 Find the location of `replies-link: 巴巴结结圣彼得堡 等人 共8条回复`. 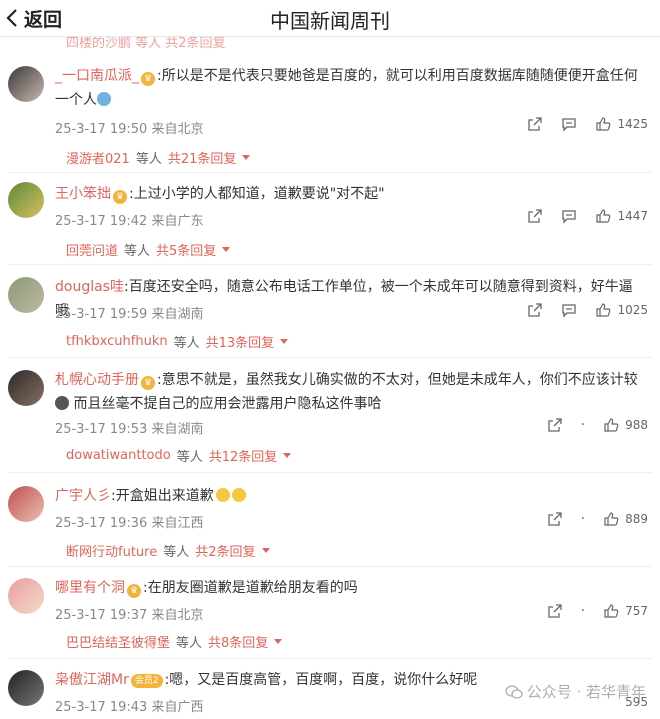

replies-link: 巴巴结结圣彼得堡 等人 共8条回复 is located at coordinates (174, 641).